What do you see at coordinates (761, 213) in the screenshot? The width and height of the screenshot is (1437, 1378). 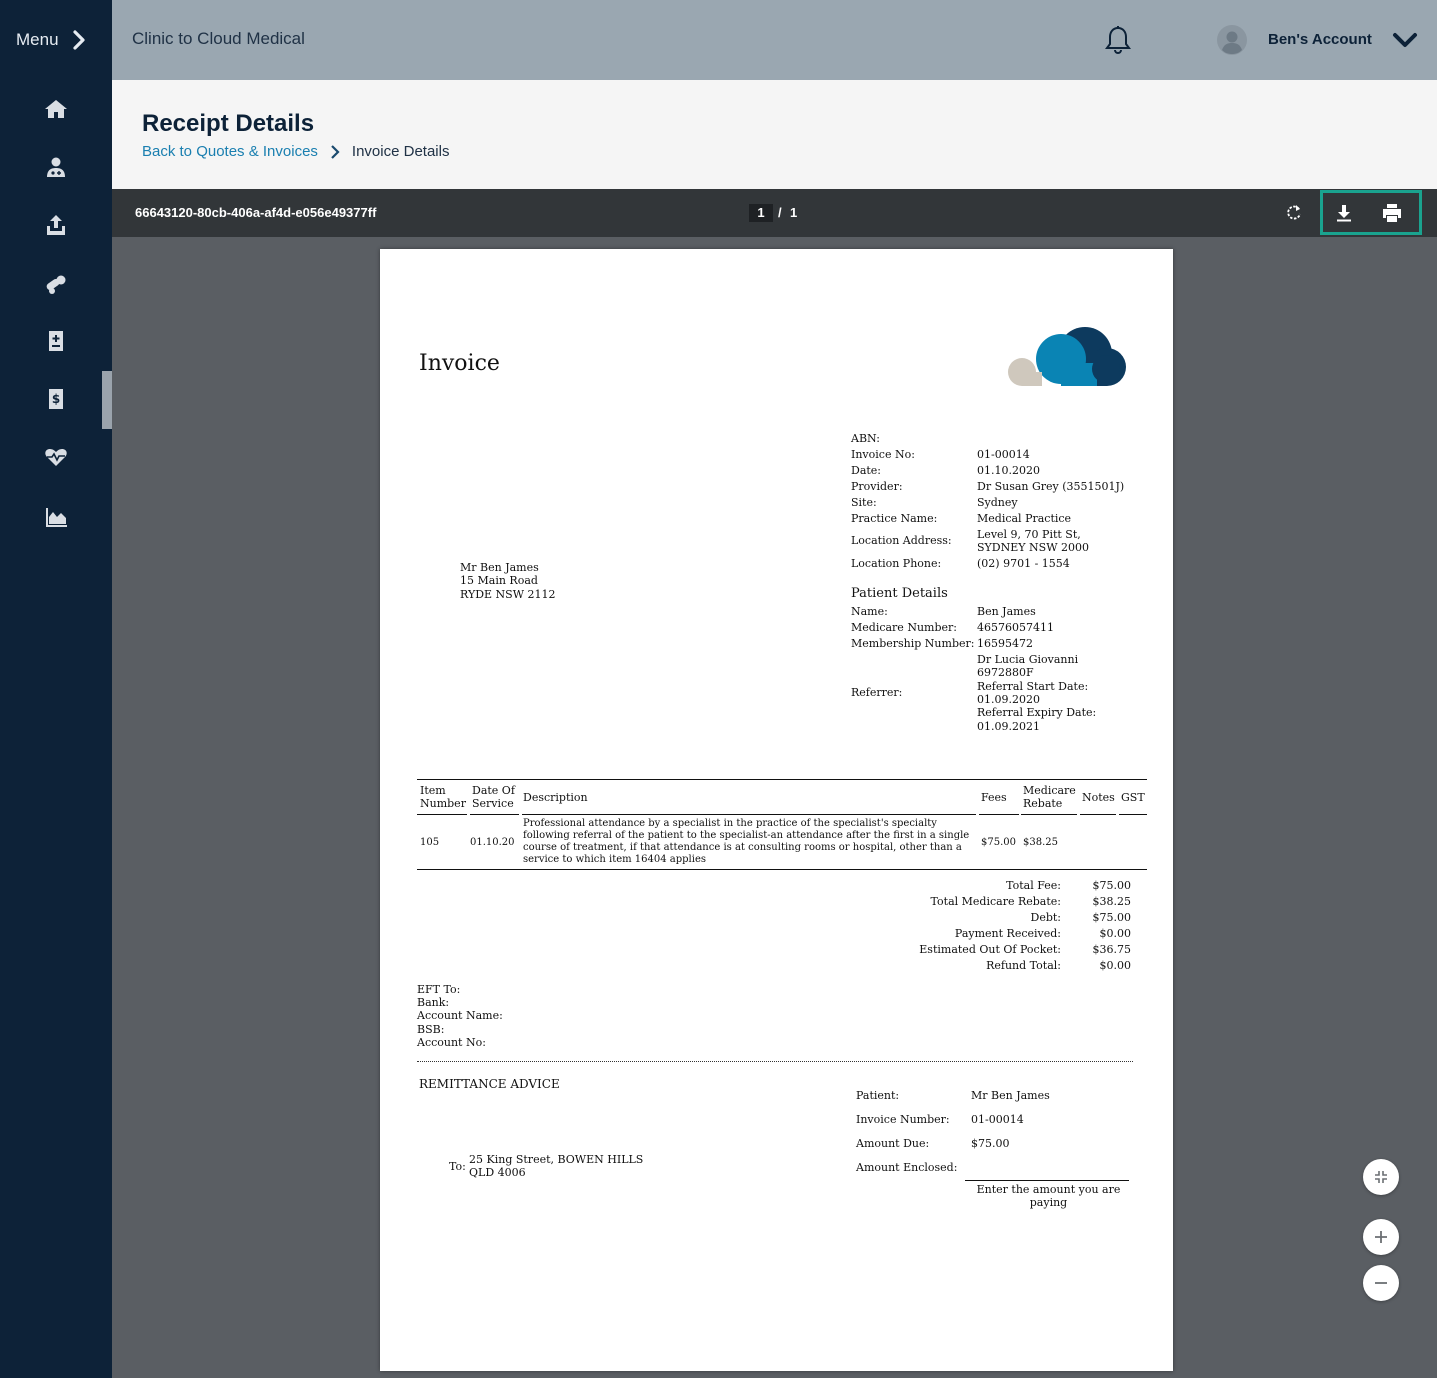 I see `current-page-input: 1` at bounding box center [761, 213].